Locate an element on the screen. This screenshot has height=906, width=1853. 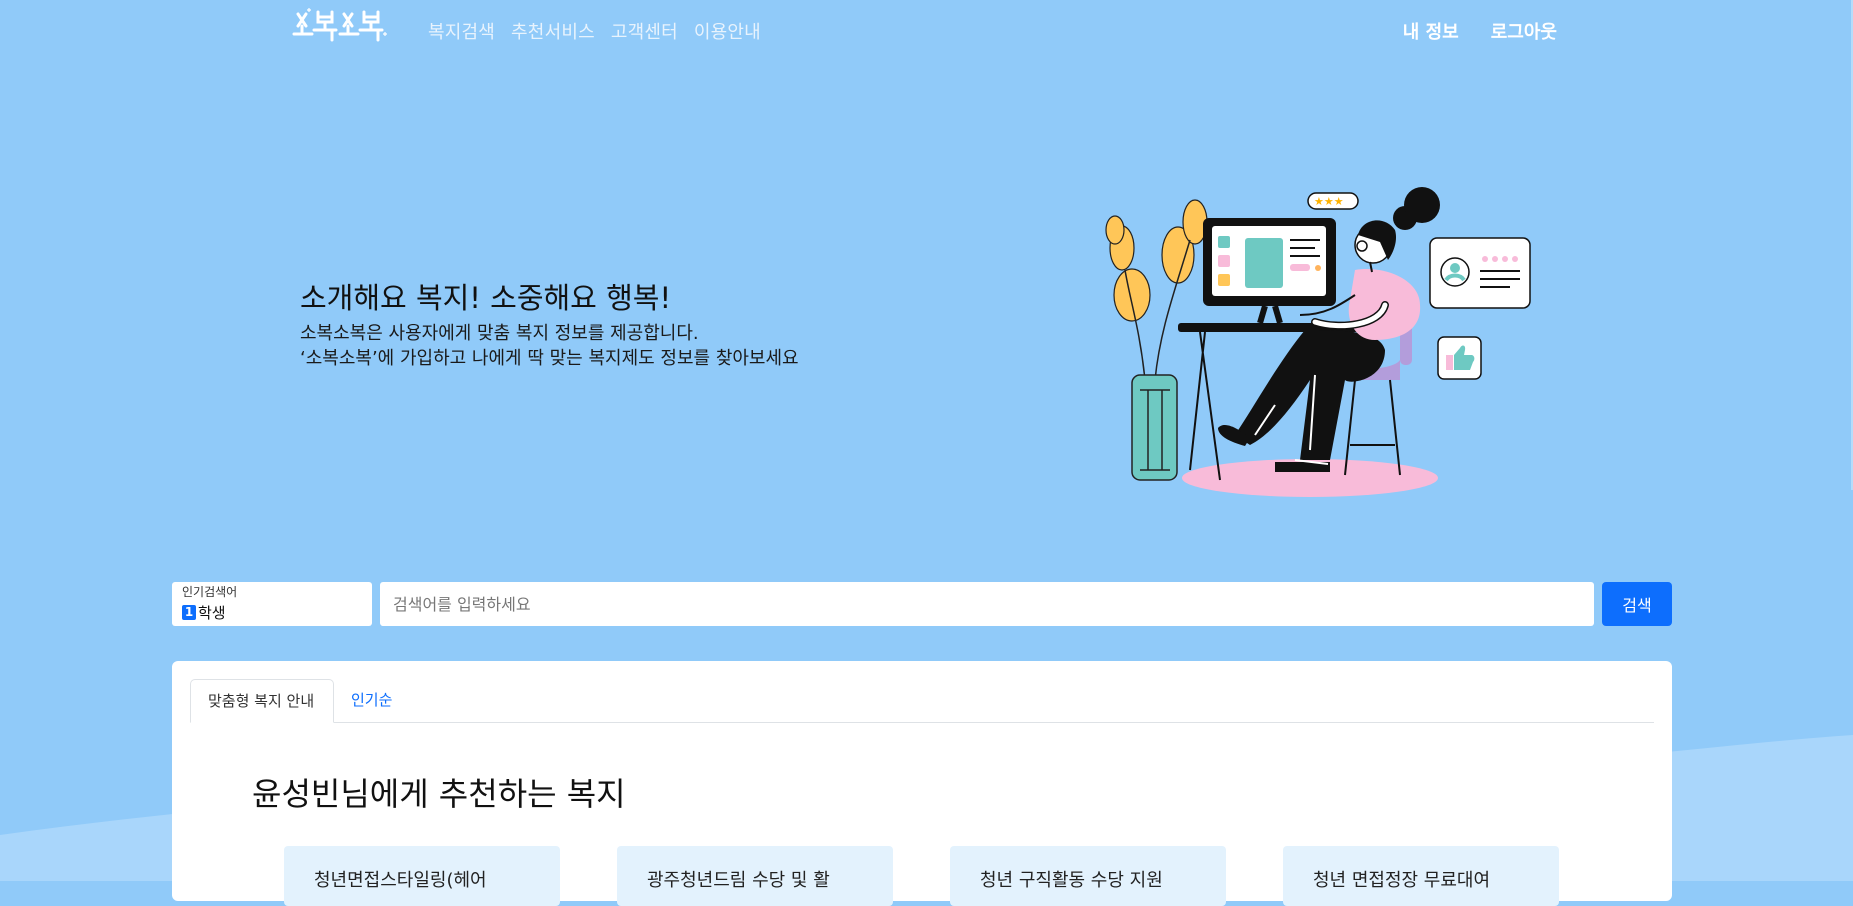
recommendation-title: 윤성빈님에게 추천하는 복지 is located at coordinates (439, 794).